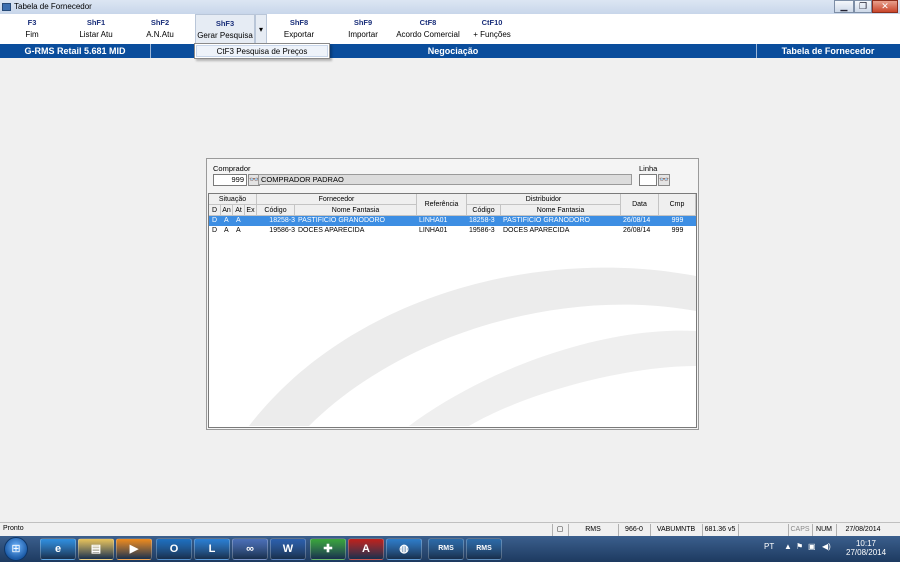 The width and height of the screenshot is (900, 562). Describe the element at coordinates (592, 530) in the screenshot. I see `status-system: RMS` at that location.